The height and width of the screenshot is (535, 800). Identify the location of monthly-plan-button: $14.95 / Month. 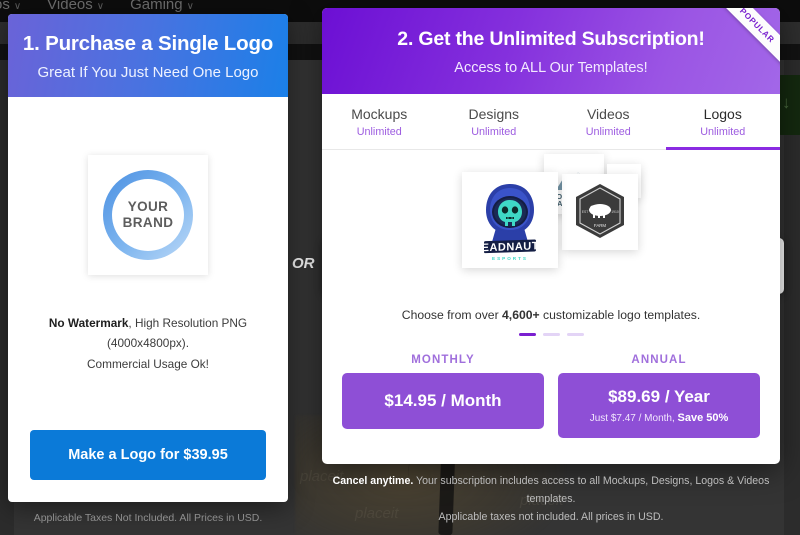
(443, 401).